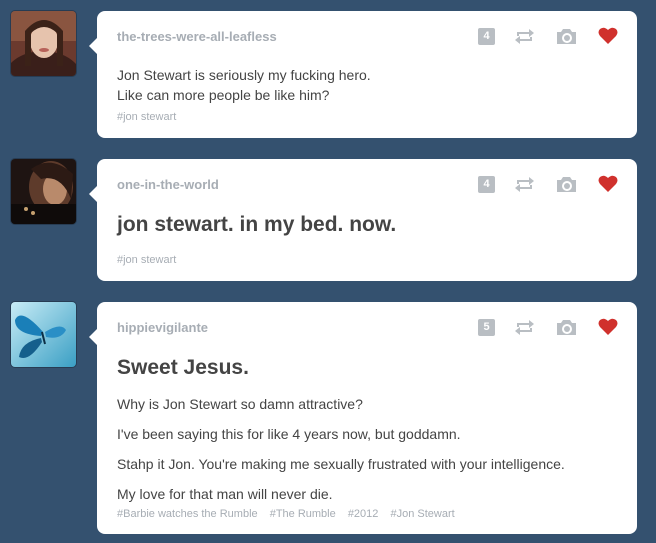 The width and height of the screenshot is (656, 543). I want to click on tag-link: #Jon Stewart, so click(422, 514).